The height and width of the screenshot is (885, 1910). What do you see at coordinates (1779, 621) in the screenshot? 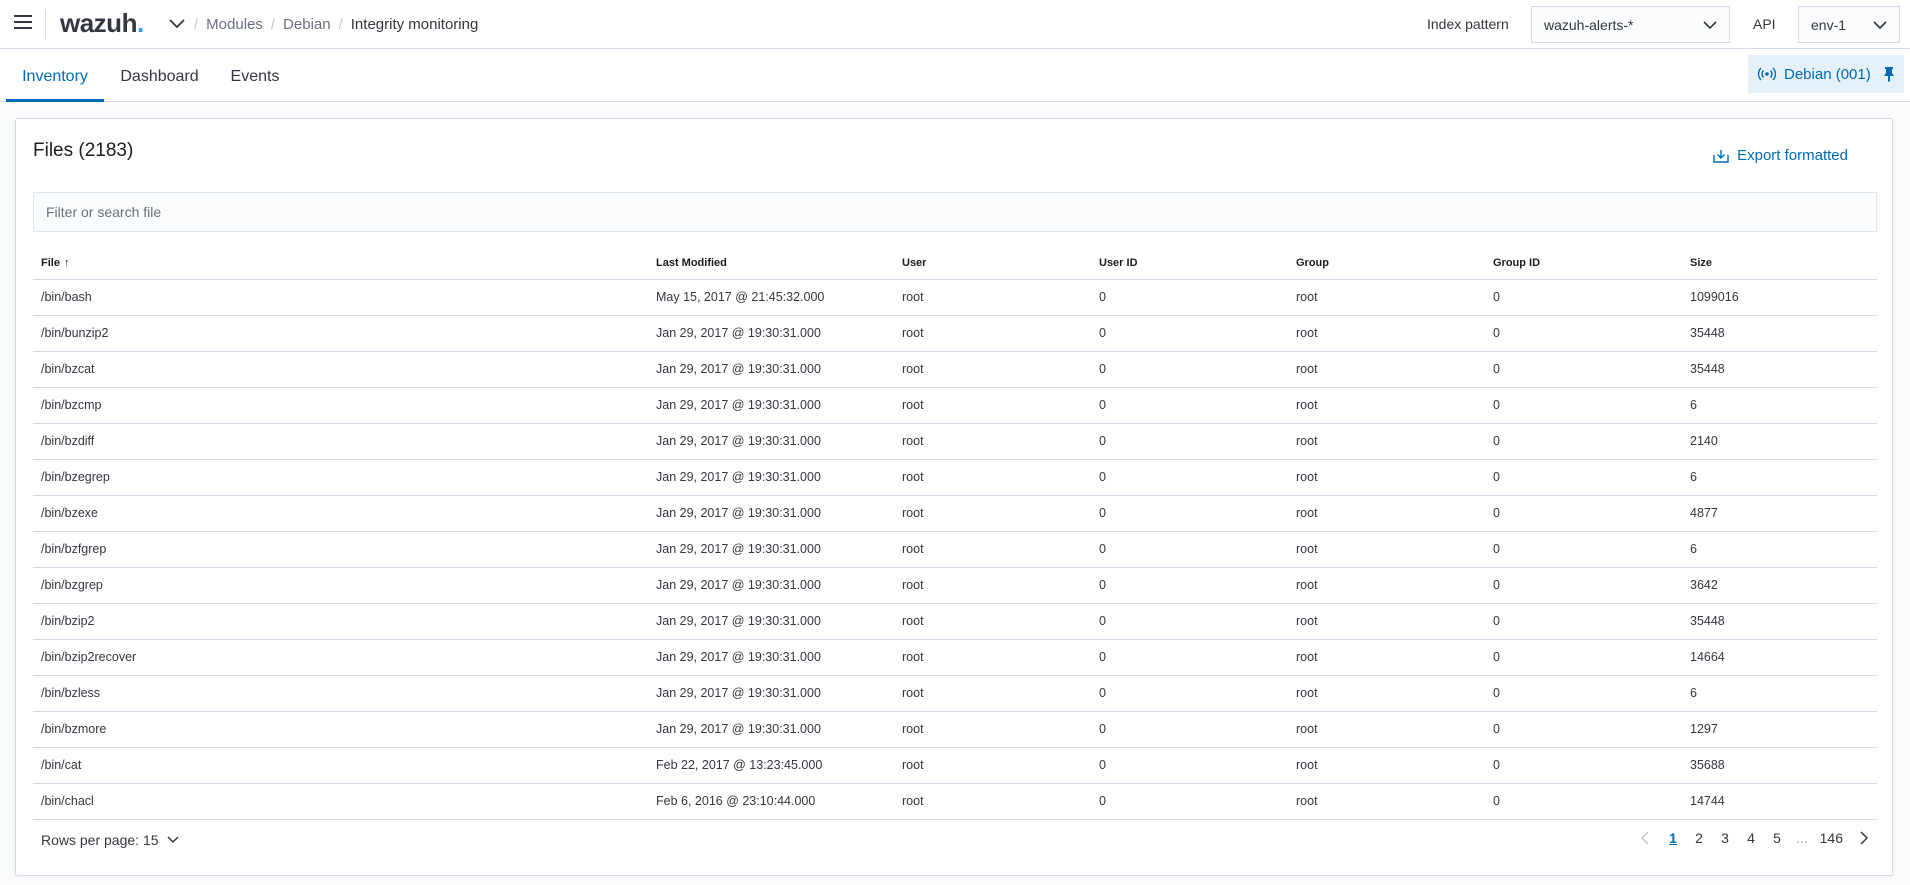
I see `size-cell: 35448` at bounding box center [1779, 621].